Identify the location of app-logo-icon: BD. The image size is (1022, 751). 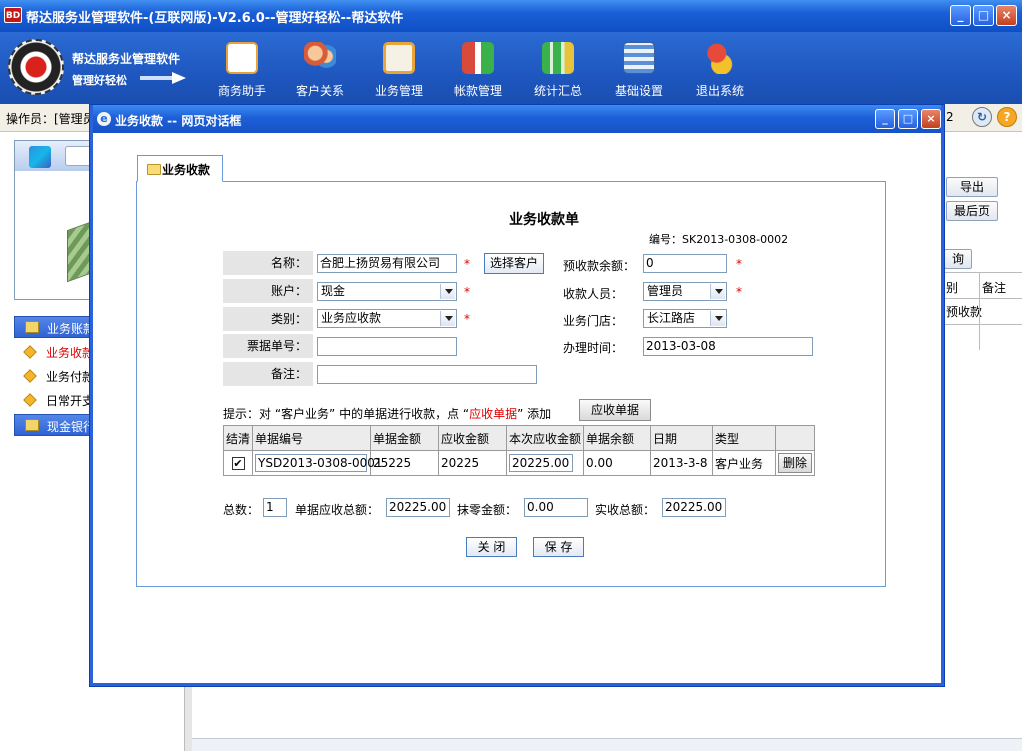
(13, 15).